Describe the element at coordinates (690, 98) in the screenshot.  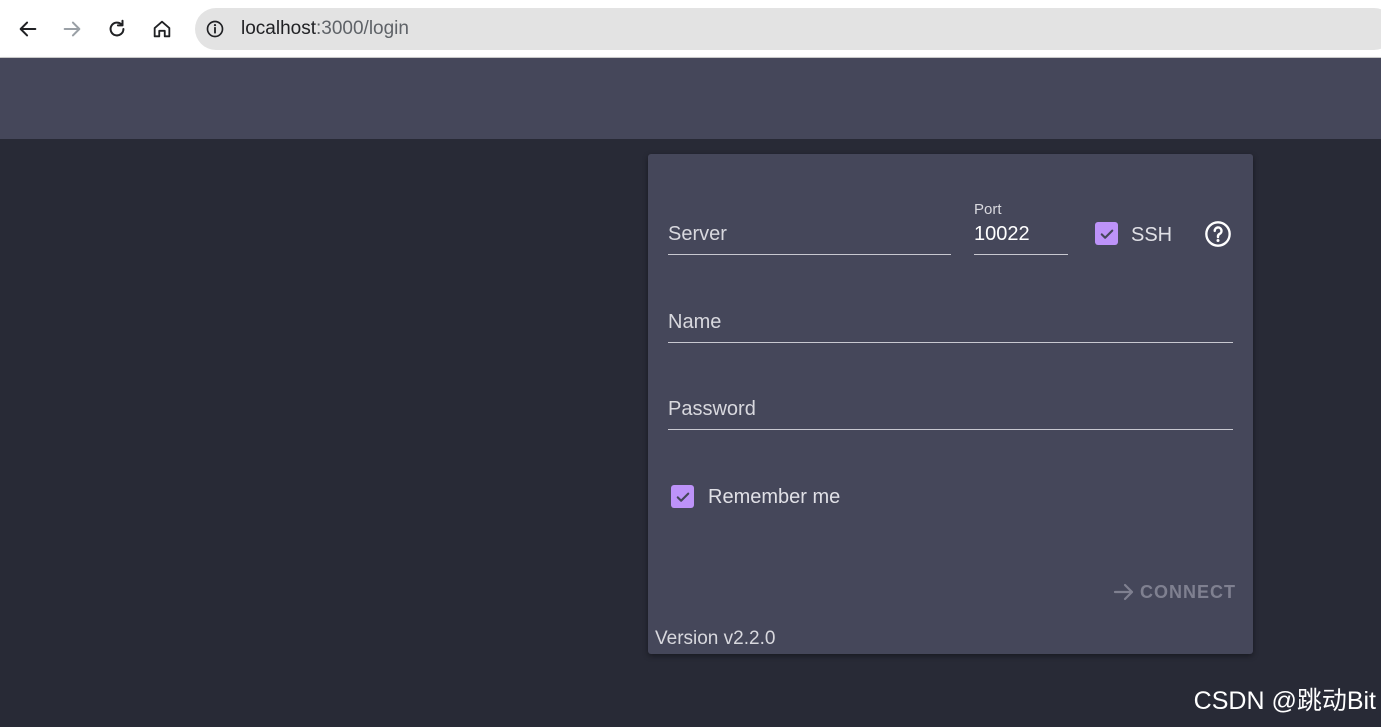
I see `app-header` at that location.